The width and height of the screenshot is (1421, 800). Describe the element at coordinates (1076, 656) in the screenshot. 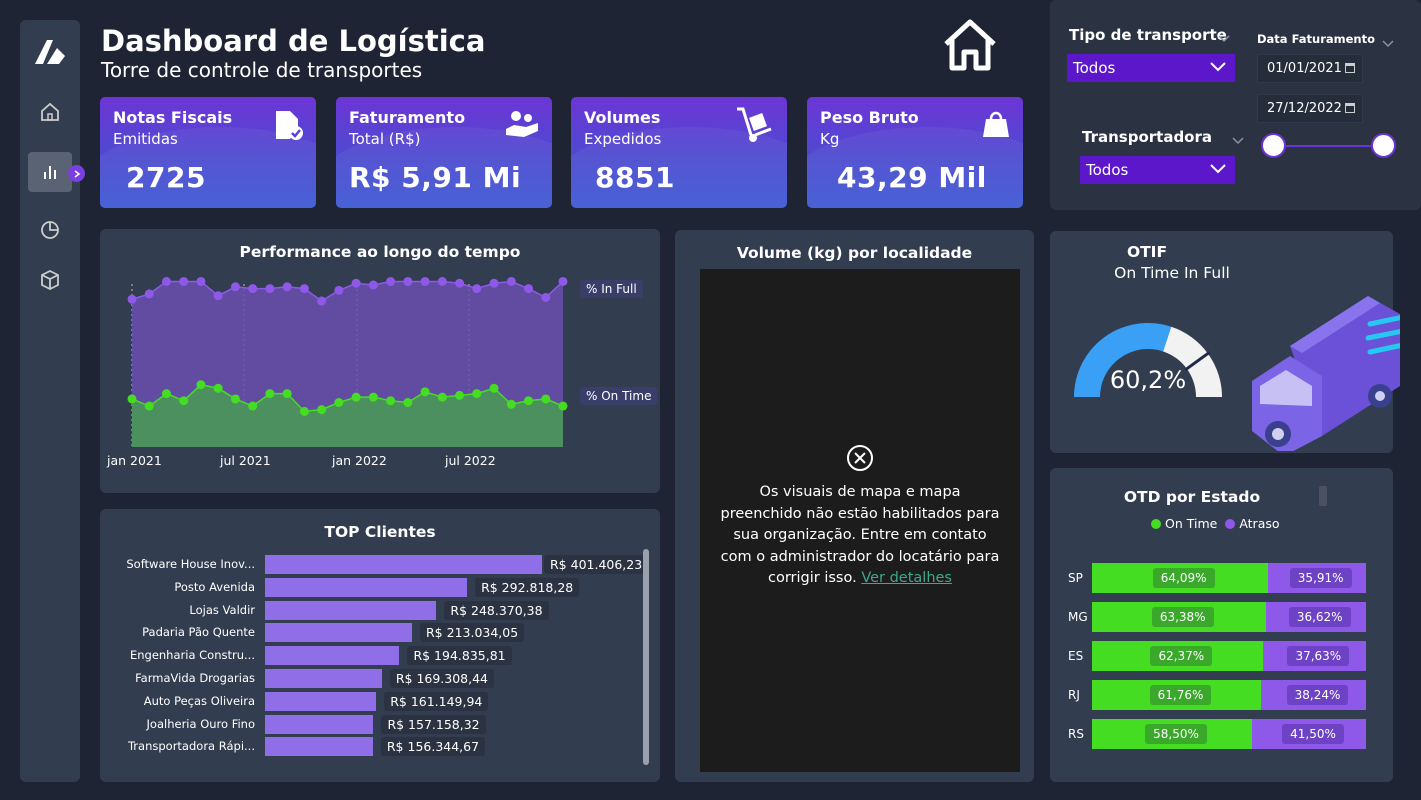

I see `state-label: ES` at that location.